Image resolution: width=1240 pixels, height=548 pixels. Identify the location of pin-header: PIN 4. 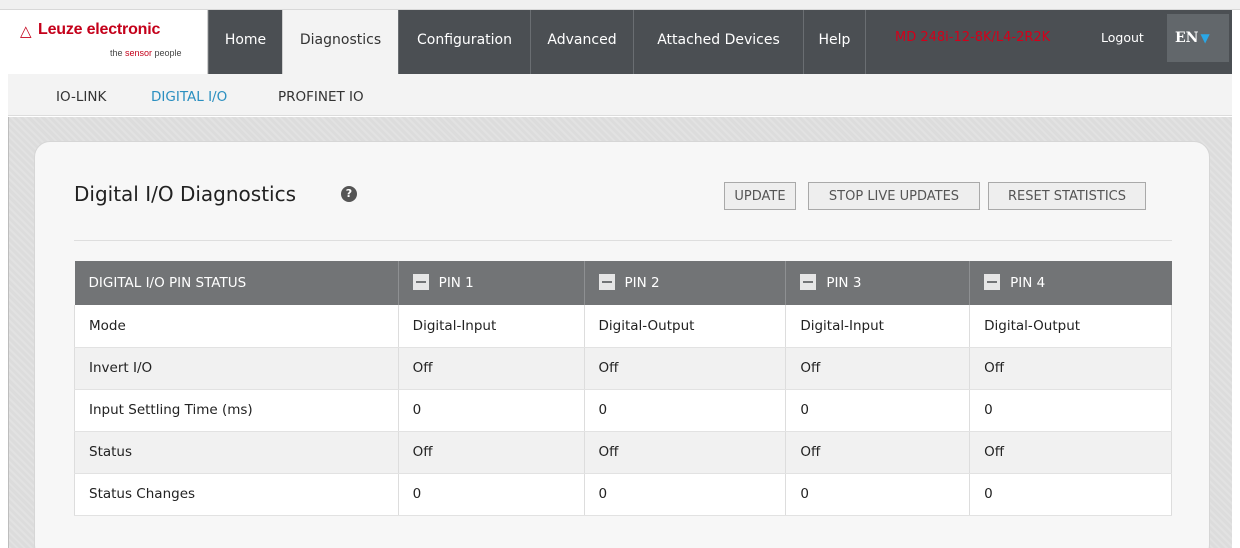
(1070, 283).